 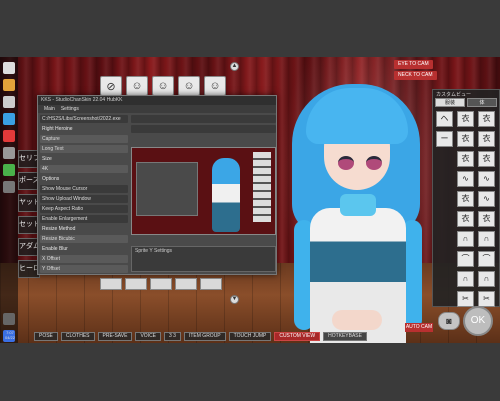 What do you see at coordinates (419, 327) in the screenshot?
I see `auto-cam-button: AUTO CAM` at bounding box center [419, 327].